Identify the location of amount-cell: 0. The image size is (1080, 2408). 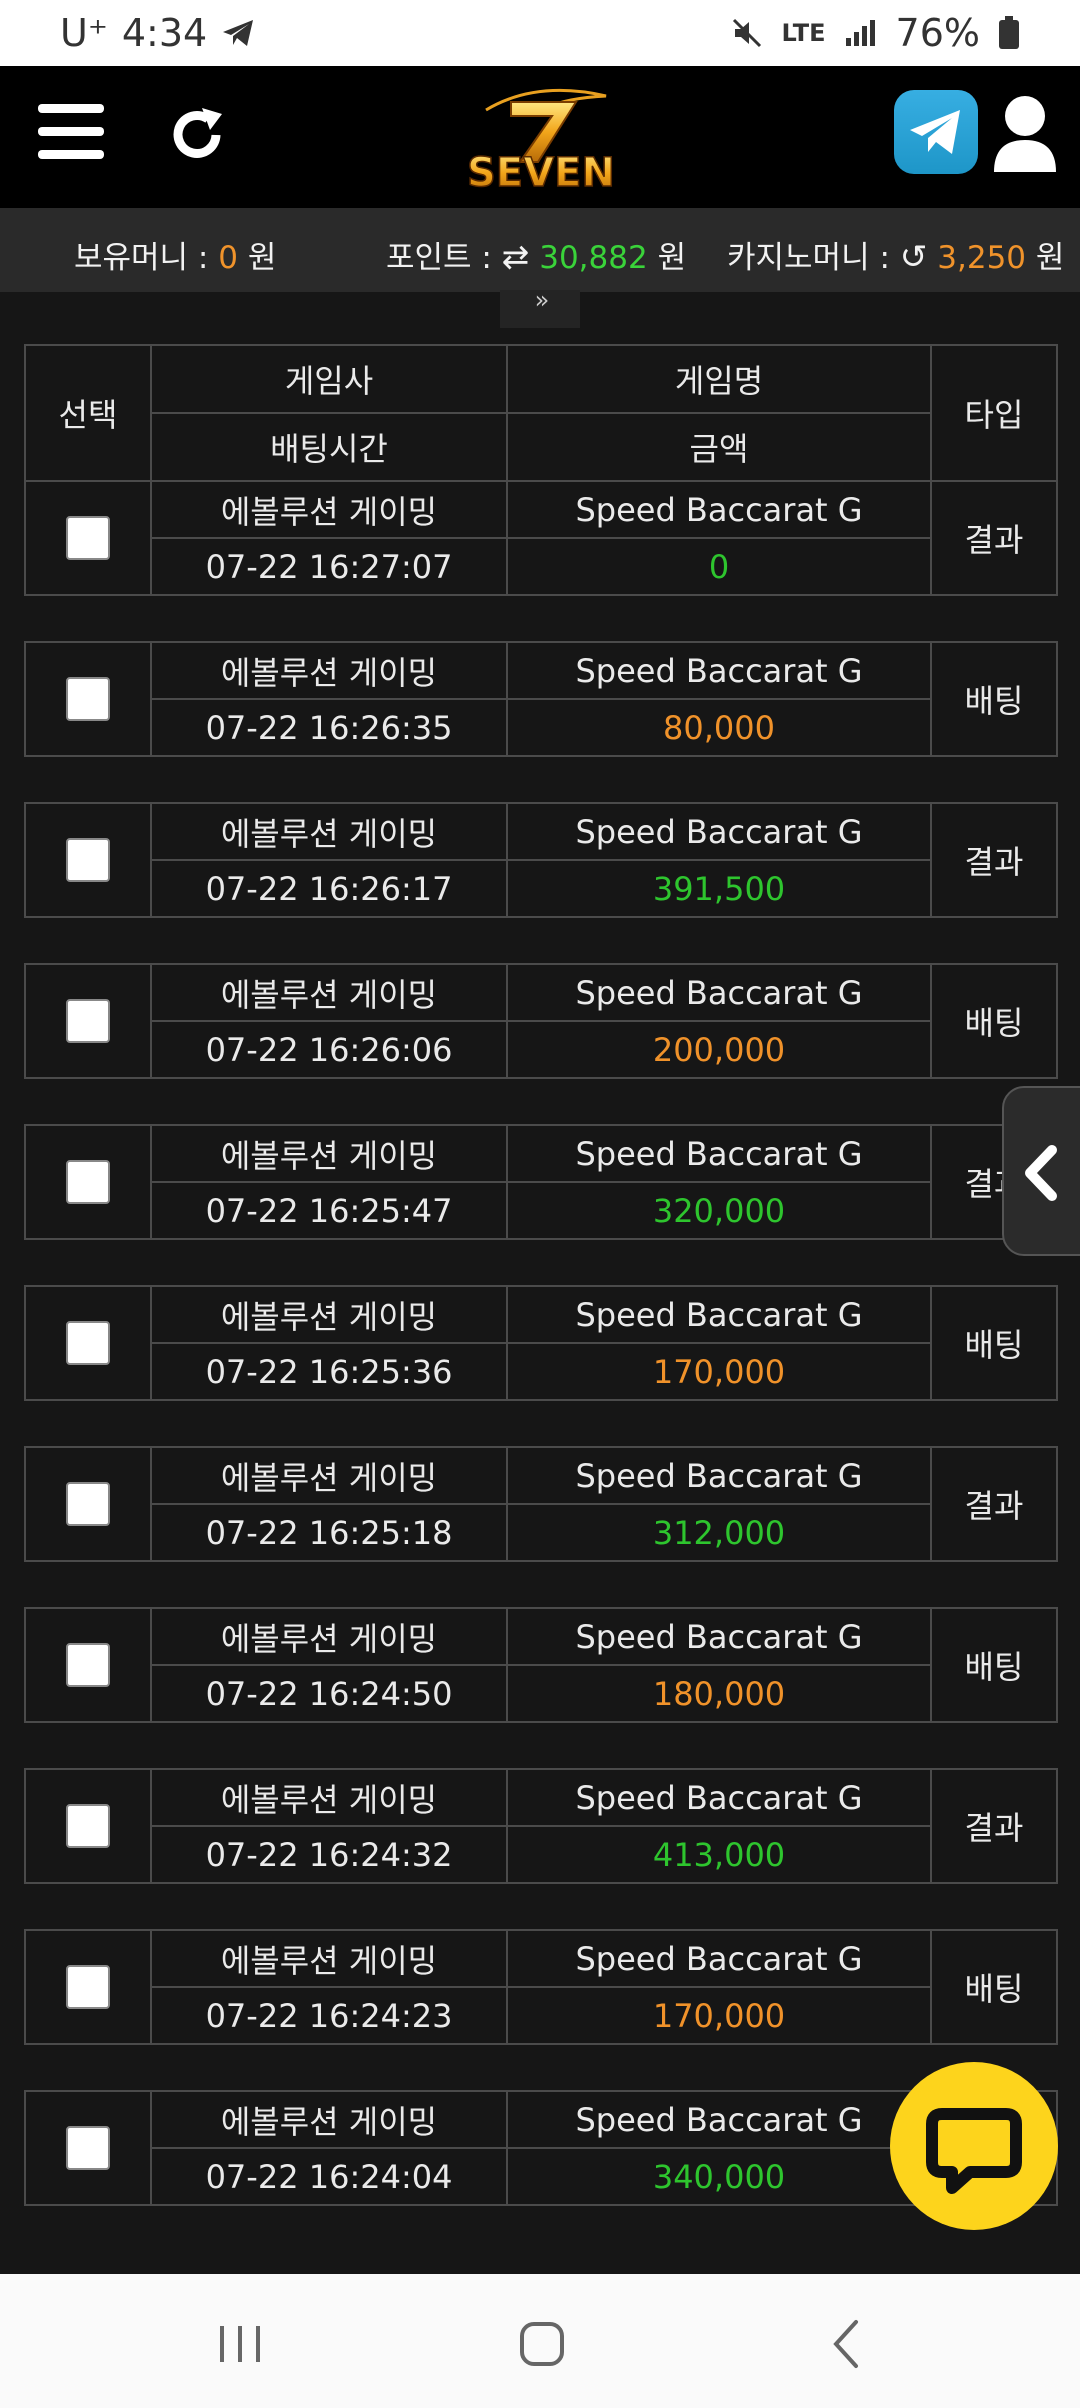
(719, 566).